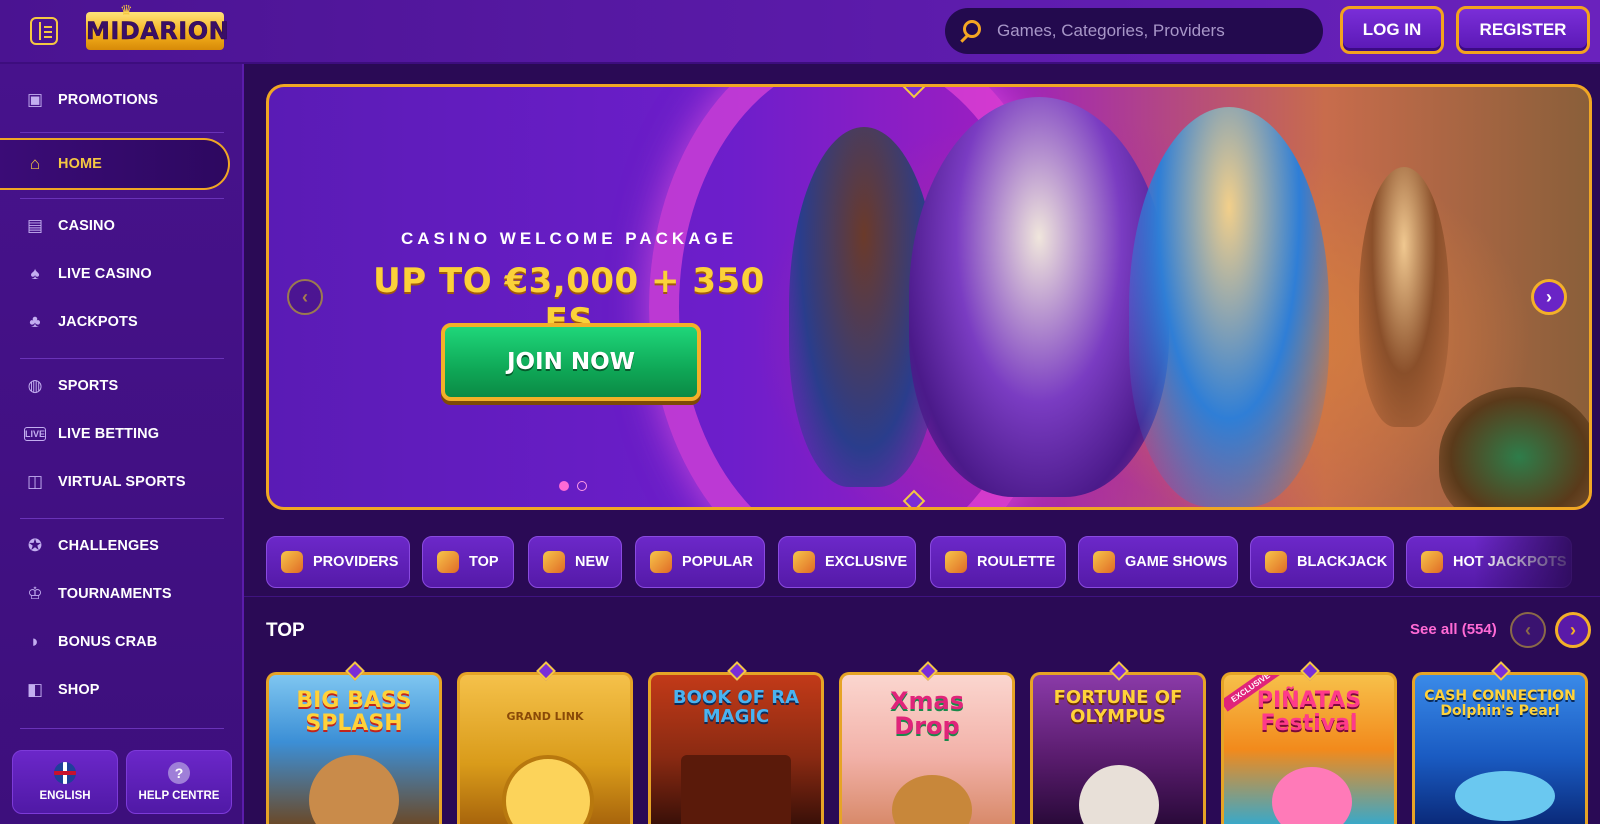 Image resolution: width=1600 pixels, height=824 pixels. I want to click on category-popular: POPULAR, so click(700, 562).